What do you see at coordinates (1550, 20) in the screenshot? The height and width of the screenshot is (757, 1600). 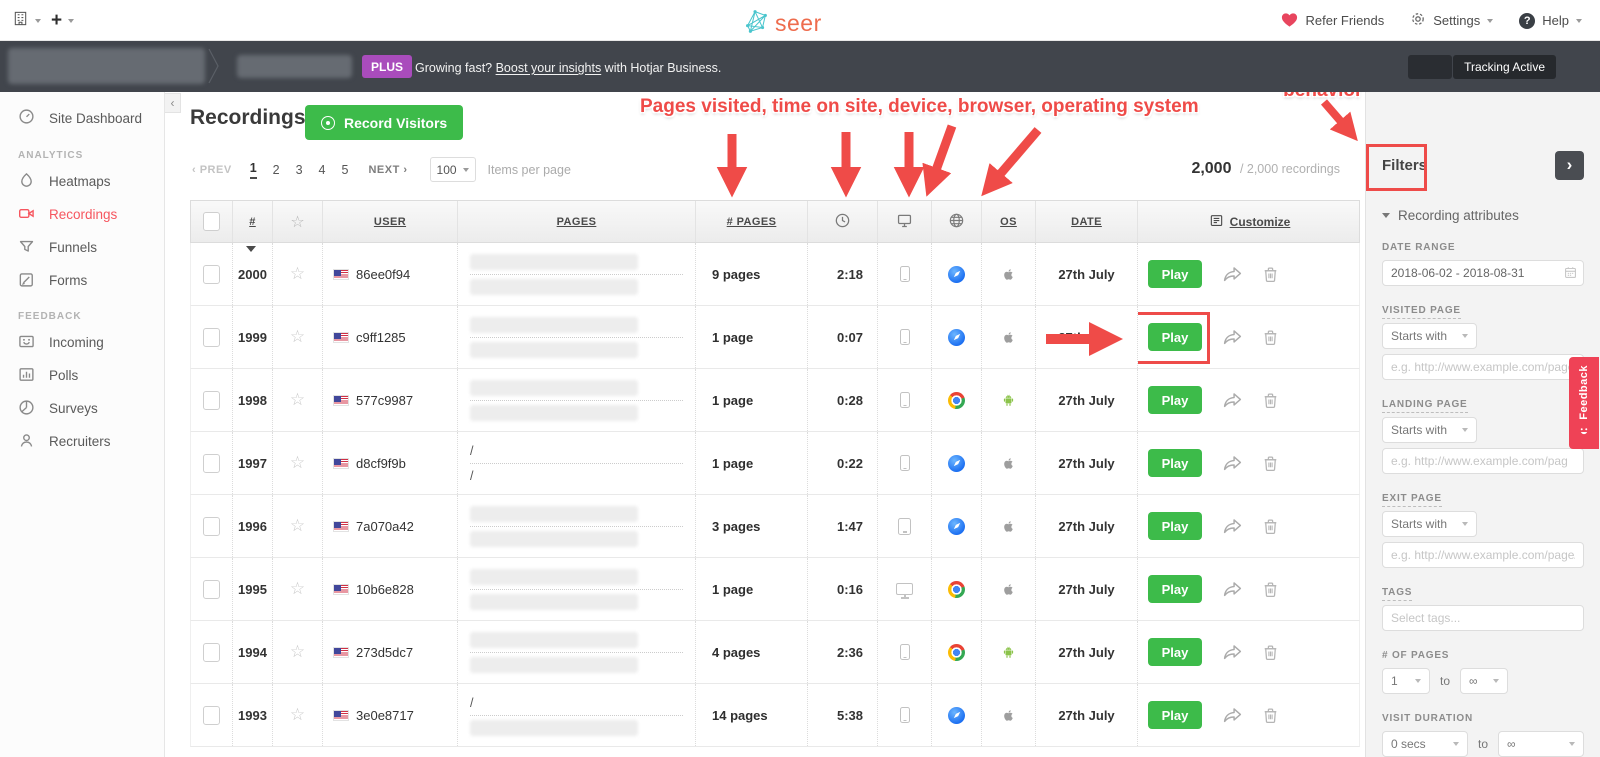 I see `help-menu: ? Help` at bounding box center [1550, 20].